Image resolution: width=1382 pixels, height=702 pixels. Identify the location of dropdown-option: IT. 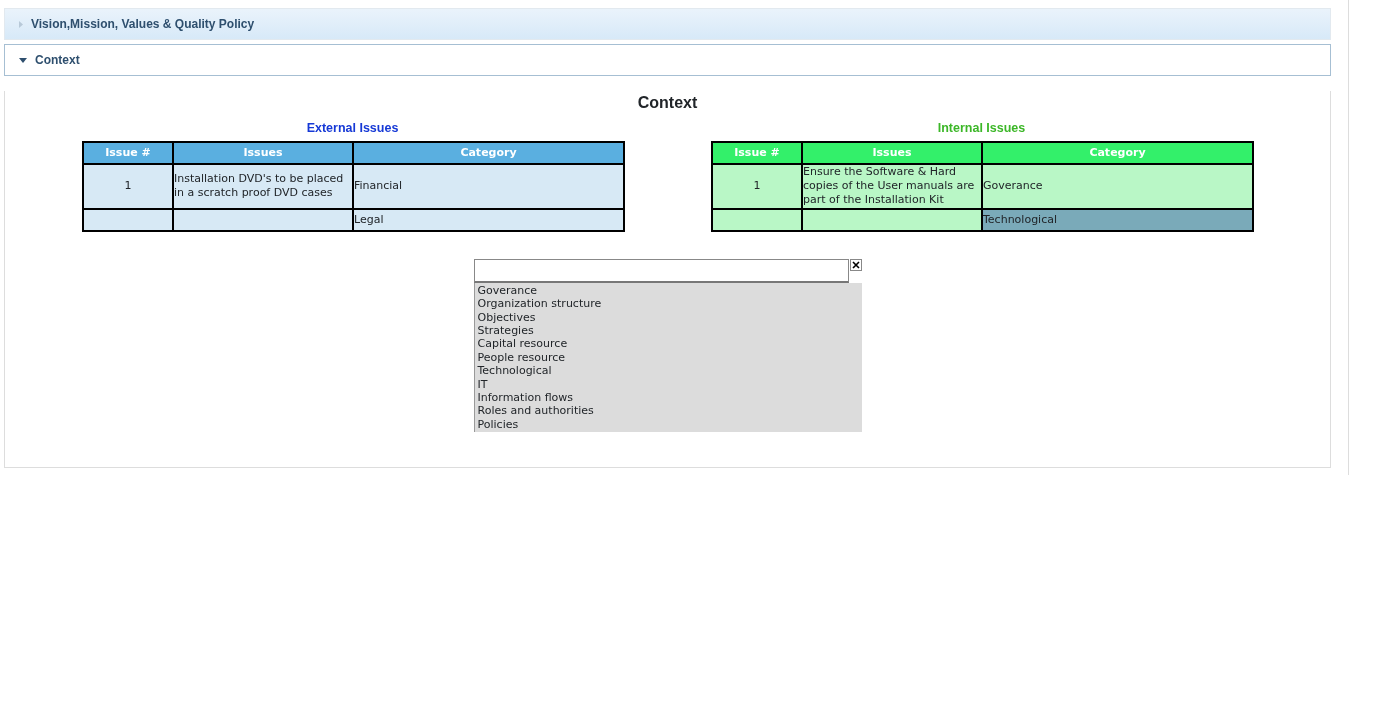
(668, 384).